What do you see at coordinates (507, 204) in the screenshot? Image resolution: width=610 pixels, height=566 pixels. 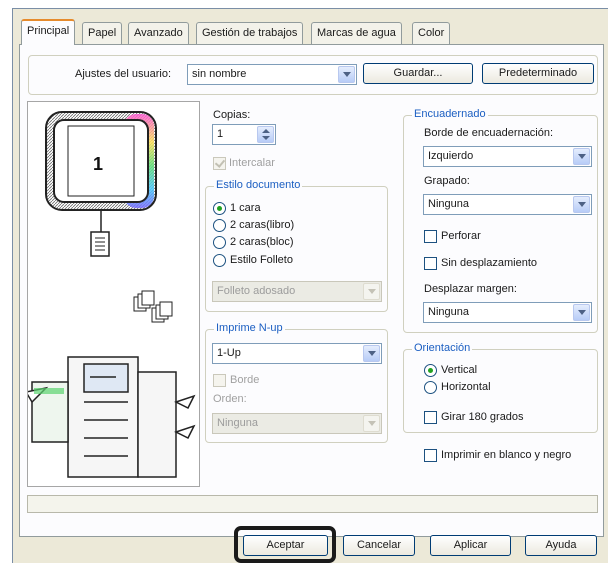 I see `staple-select: Ninguna` at bounding box center [507, 204].